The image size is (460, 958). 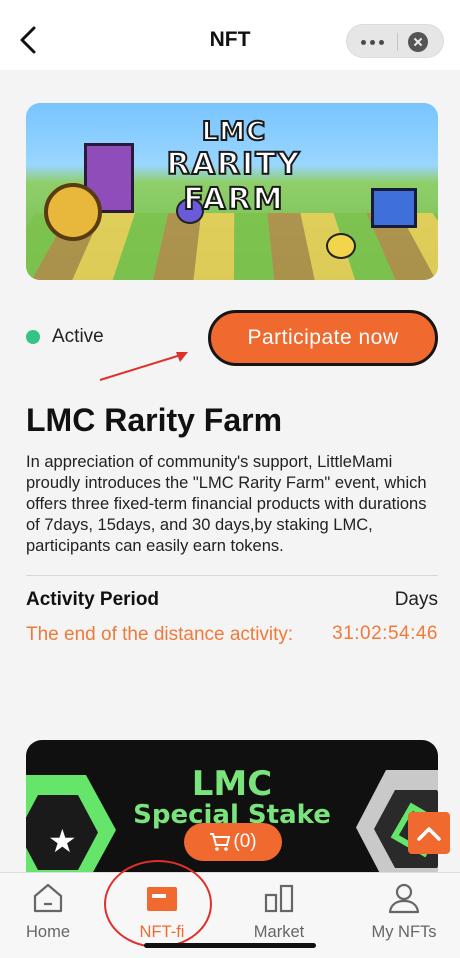 What do you see at coordinates (234, 167) in the screenshot?
I see `banner-logo: LMC RARITY FARM` at bounding box center [234, 167].